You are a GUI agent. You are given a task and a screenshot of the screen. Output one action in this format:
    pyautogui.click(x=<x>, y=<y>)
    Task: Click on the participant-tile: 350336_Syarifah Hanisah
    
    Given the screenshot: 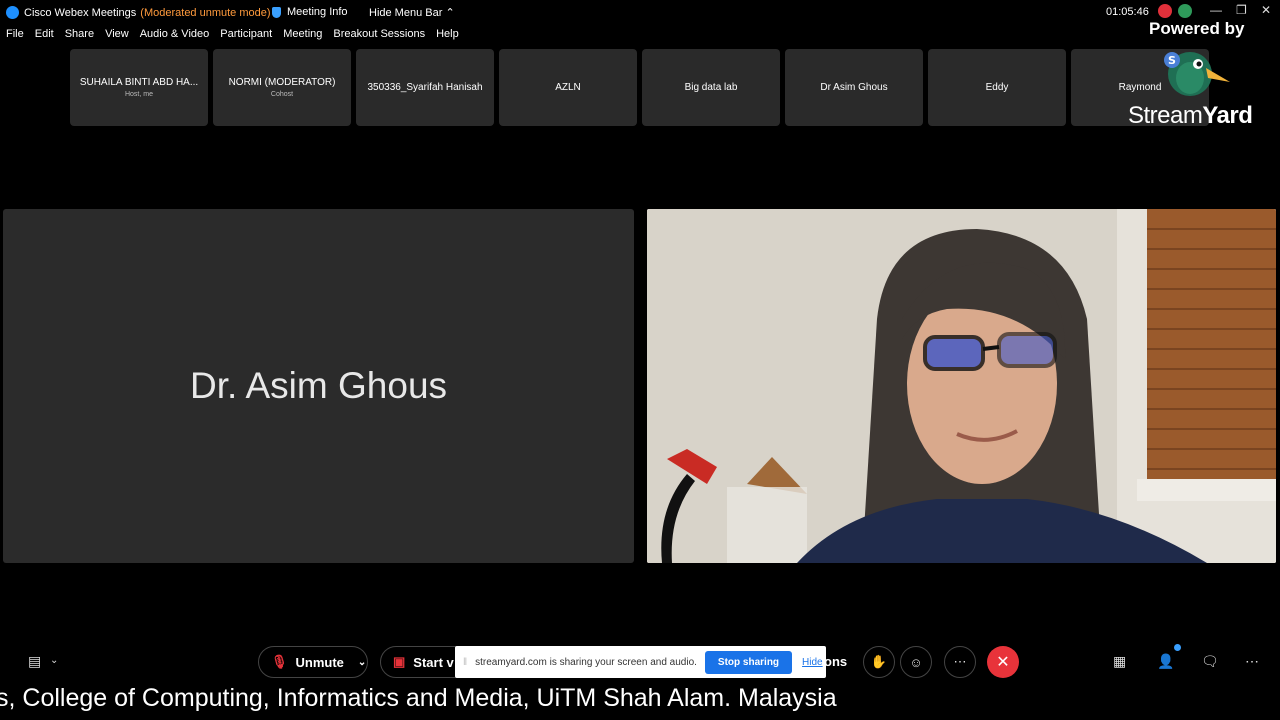 What is the action you would take?
    pyautogui.click(x=425, y=87)
    